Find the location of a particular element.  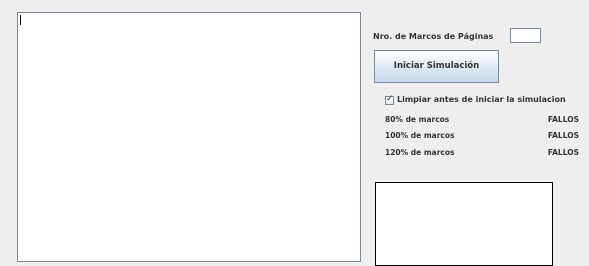

result-value-100: FALLOS is located at coordinates (563, 135).